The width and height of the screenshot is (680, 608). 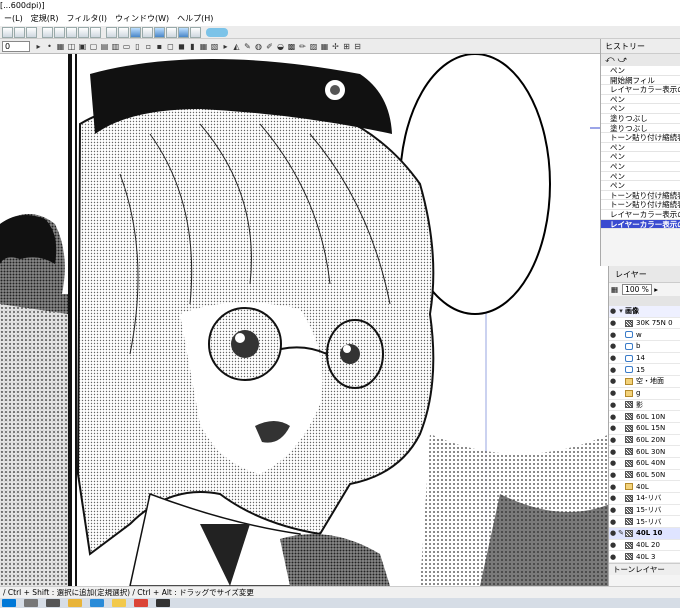 I want to click on history-item: レイヤーカラー表示の切り, so click(x=640, y=224).